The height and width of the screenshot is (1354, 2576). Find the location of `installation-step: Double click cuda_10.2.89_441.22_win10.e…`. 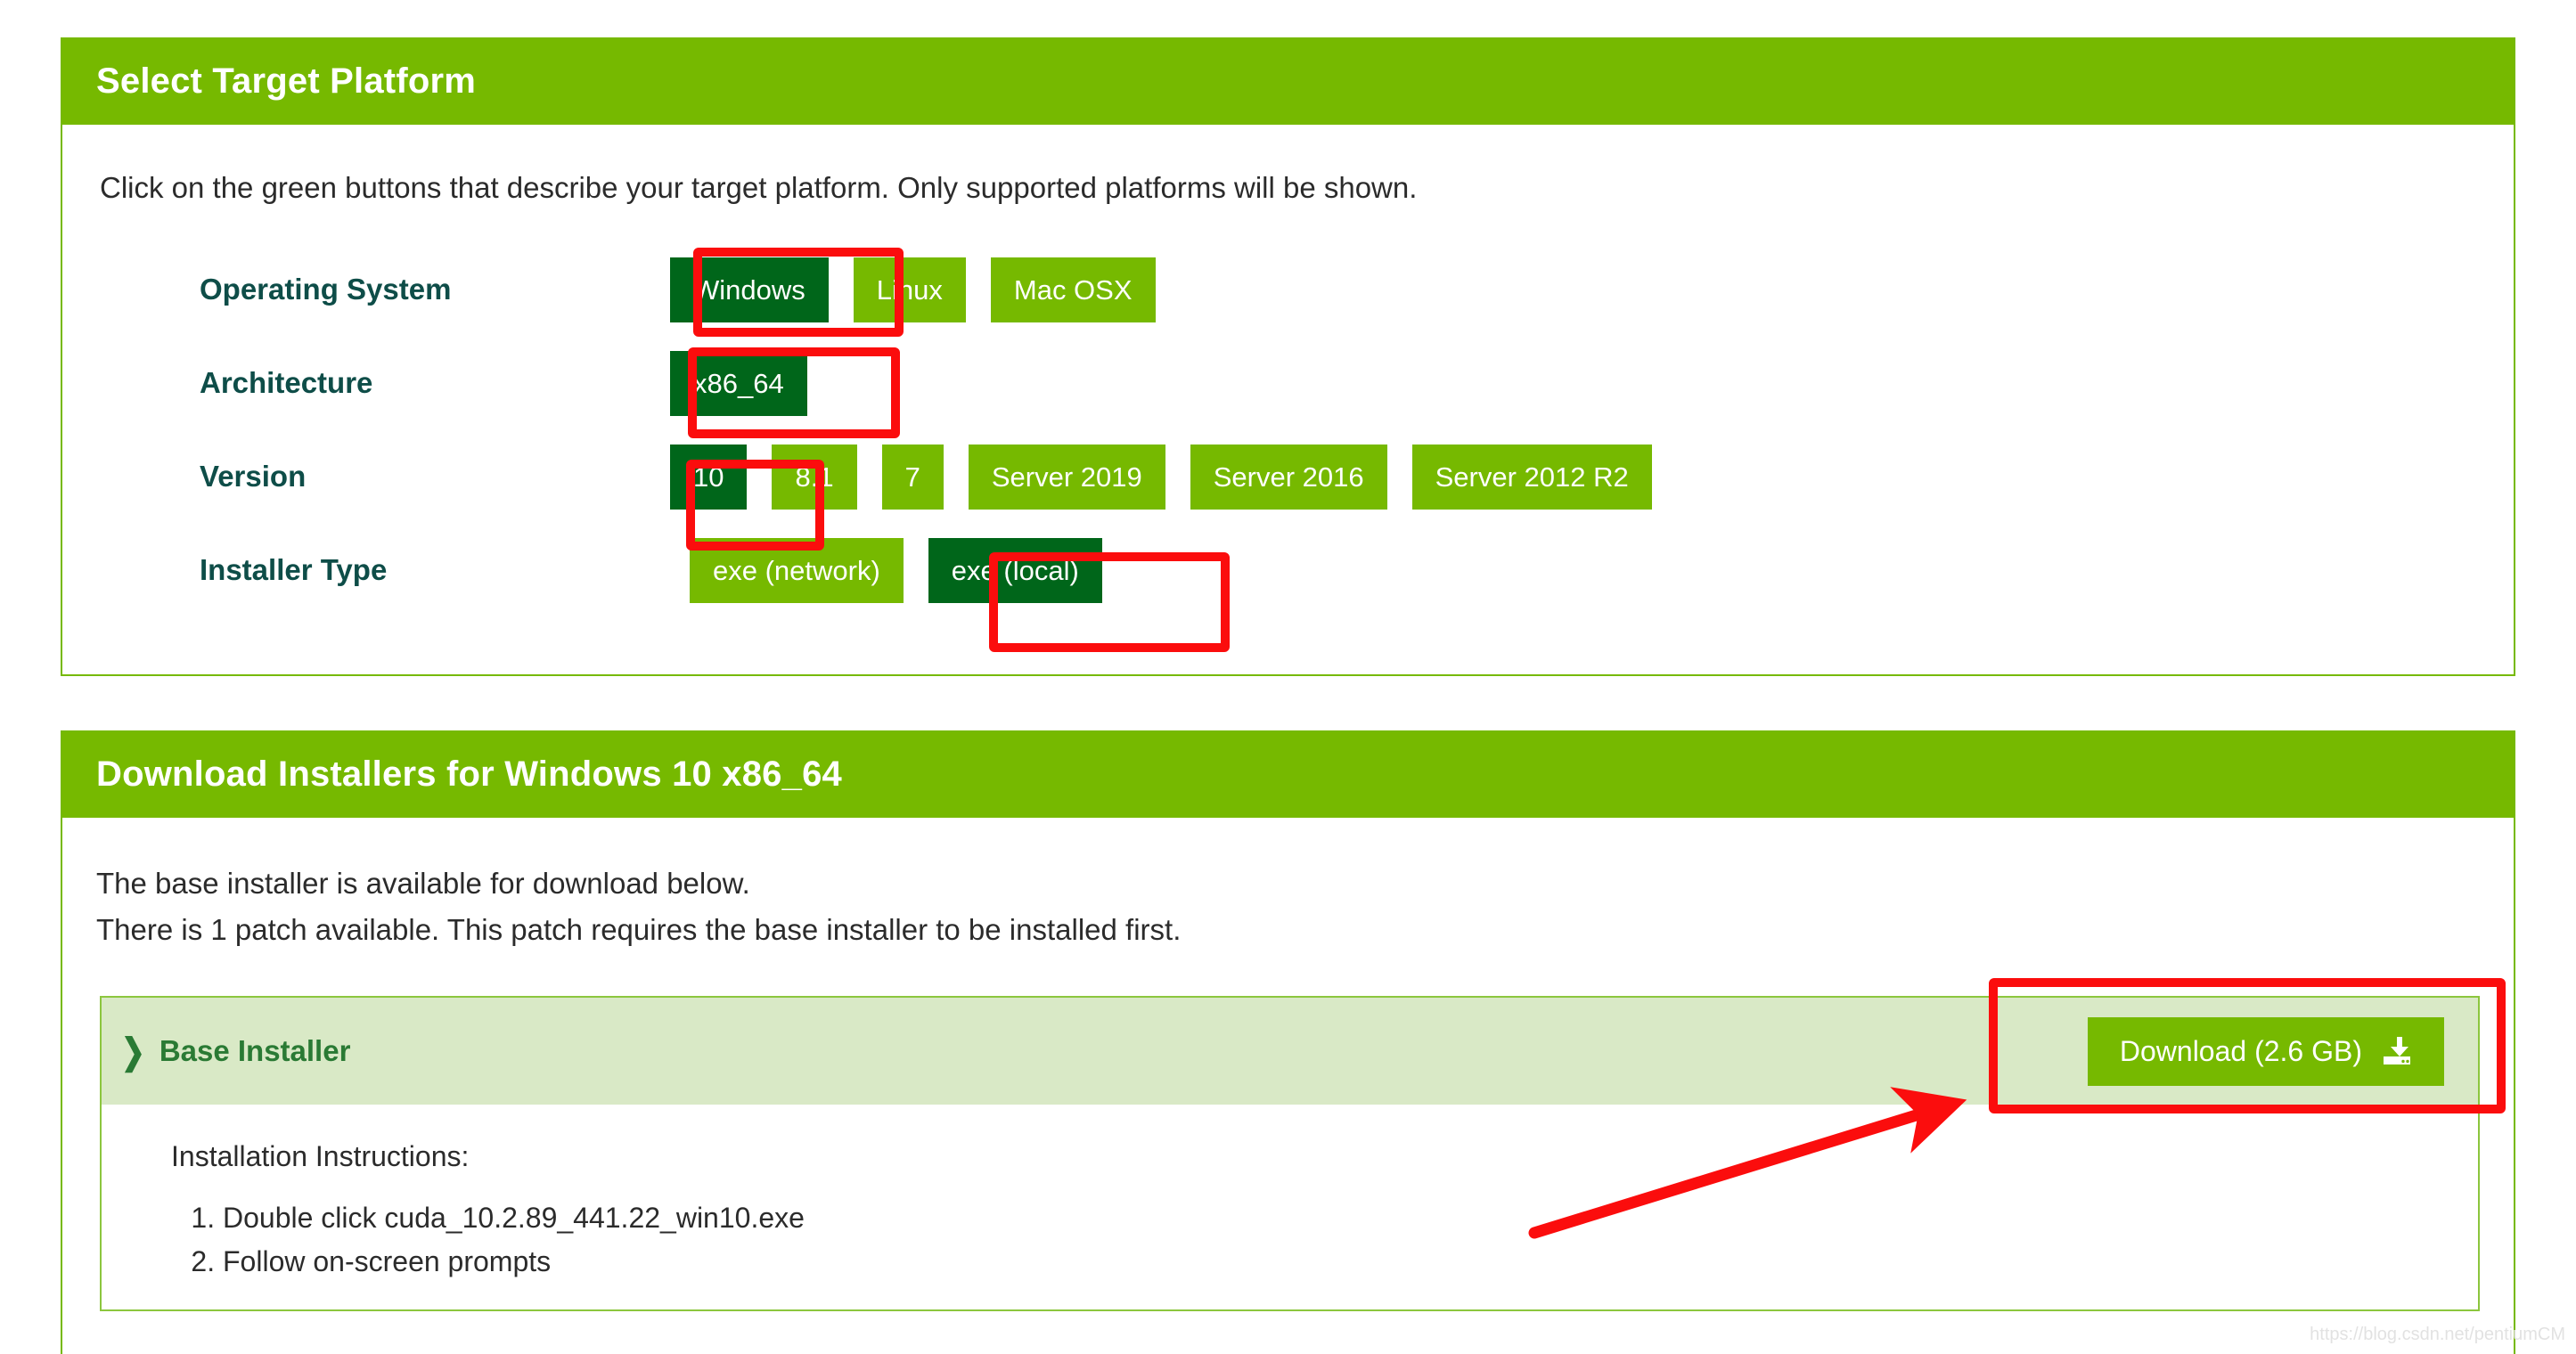

installation-step: Double click cuda_10.2.89_441.22_win10.e… is located at coordinates (1350, 1218).